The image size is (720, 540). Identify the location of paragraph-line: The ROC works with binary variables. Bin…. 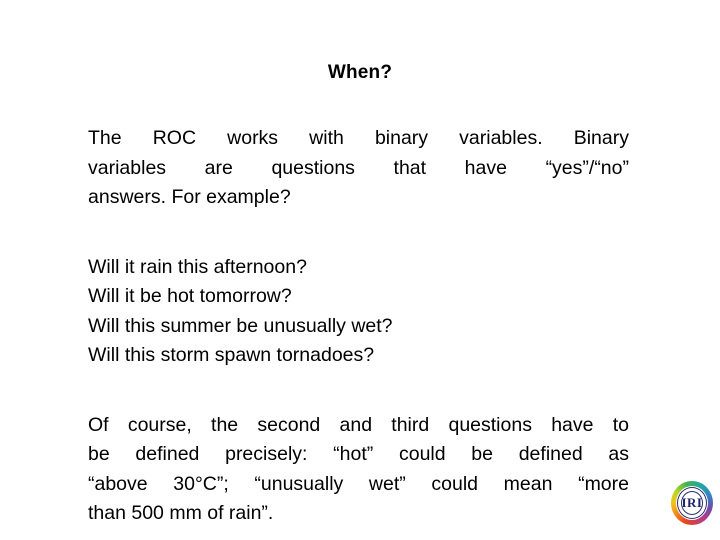
(358, 138).